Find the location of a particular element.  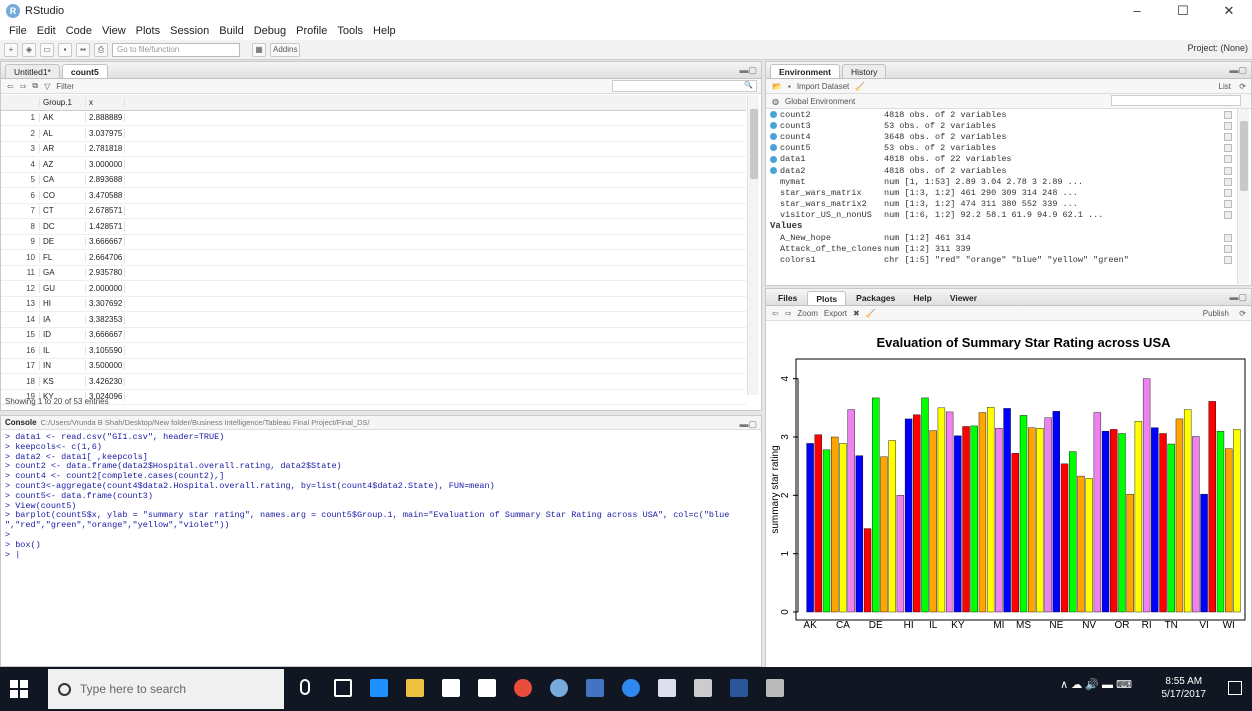

forward-icon: ⇨ is located at coordinates (23, 86).